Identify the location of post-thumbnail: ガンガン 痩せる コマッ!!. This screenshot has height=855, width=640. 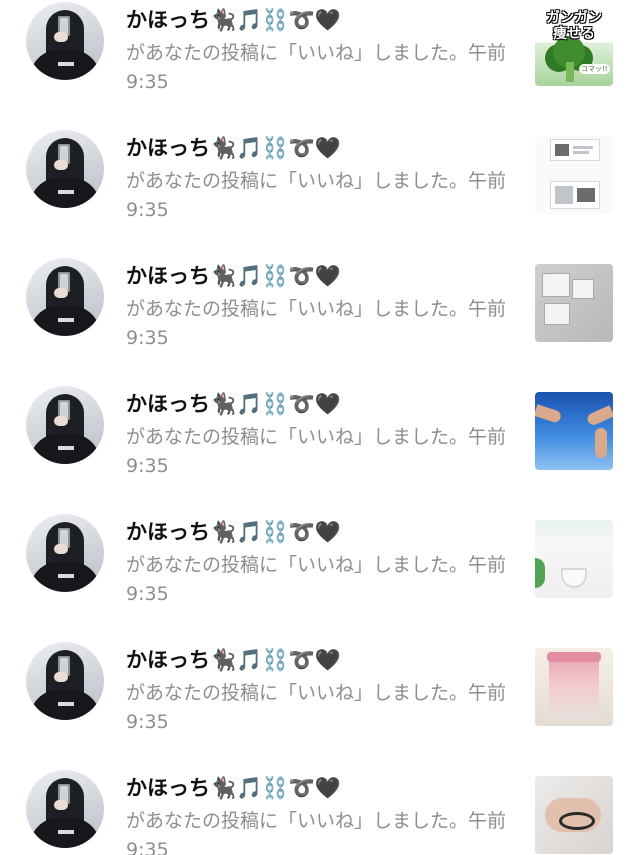
(574, 47).